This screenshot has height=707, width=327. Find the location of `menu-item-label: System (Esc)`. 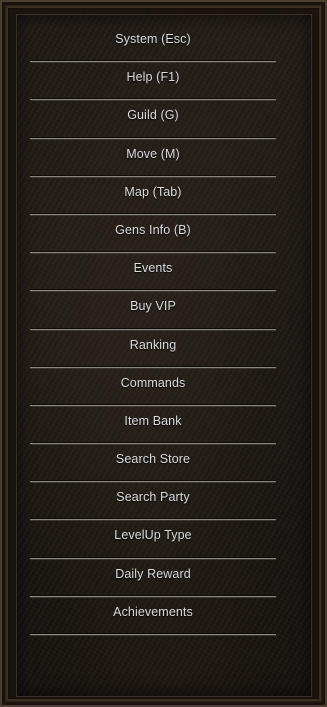

menu-item-label: System (Esc) is located at coordinates (153, 39).